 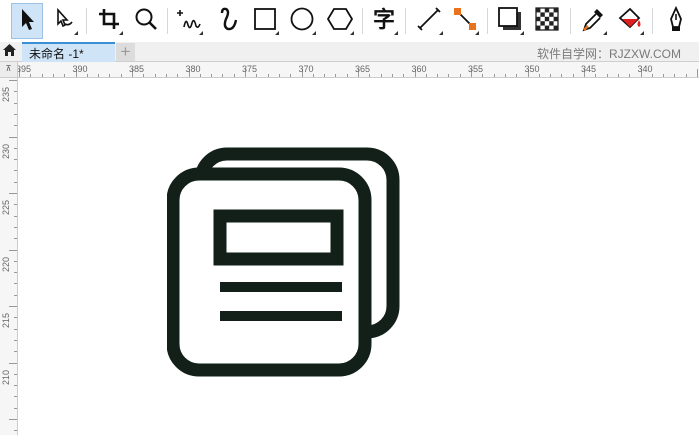 I want to click on ruler-label: 345, so click(x=589, y=69).